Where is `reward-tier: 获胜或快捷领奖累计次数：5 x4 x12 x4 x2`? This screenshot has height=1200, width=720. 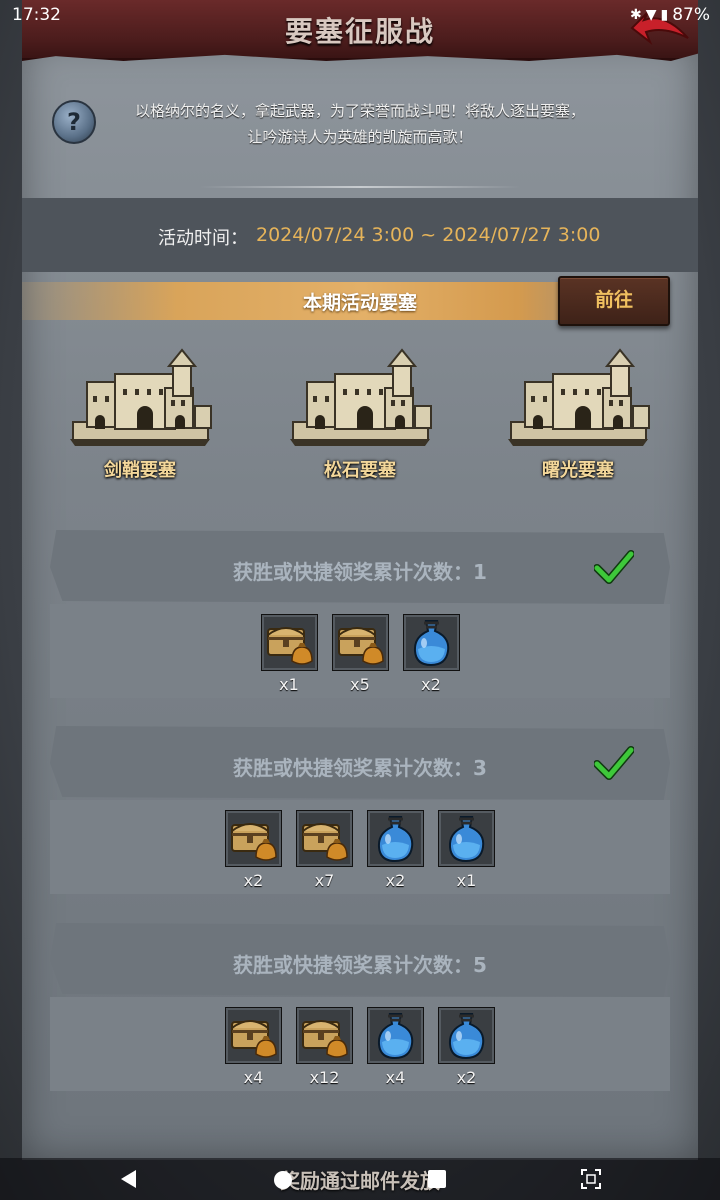
reward-tier: 获胜或快捷领奖累计次数：5 x4 x12 x4 x2 is located at coordinates (360, 1008).